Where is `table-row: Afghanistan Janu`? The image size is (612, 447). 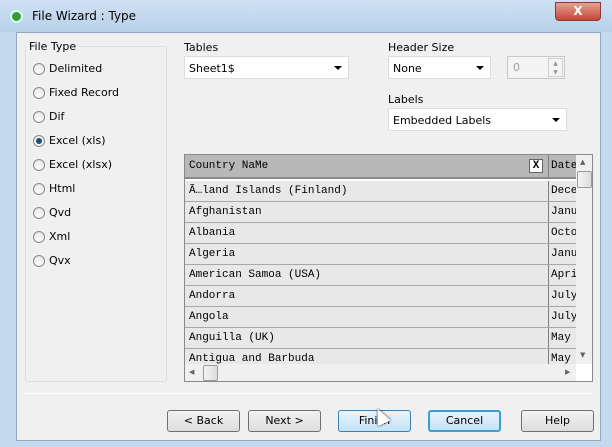 table-row: Afghanistan Janu is located at coordinates (380, 212).